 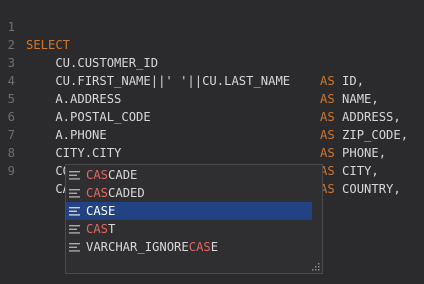 I want to click on alias-text: CITY,, so click(x=356, y=171).